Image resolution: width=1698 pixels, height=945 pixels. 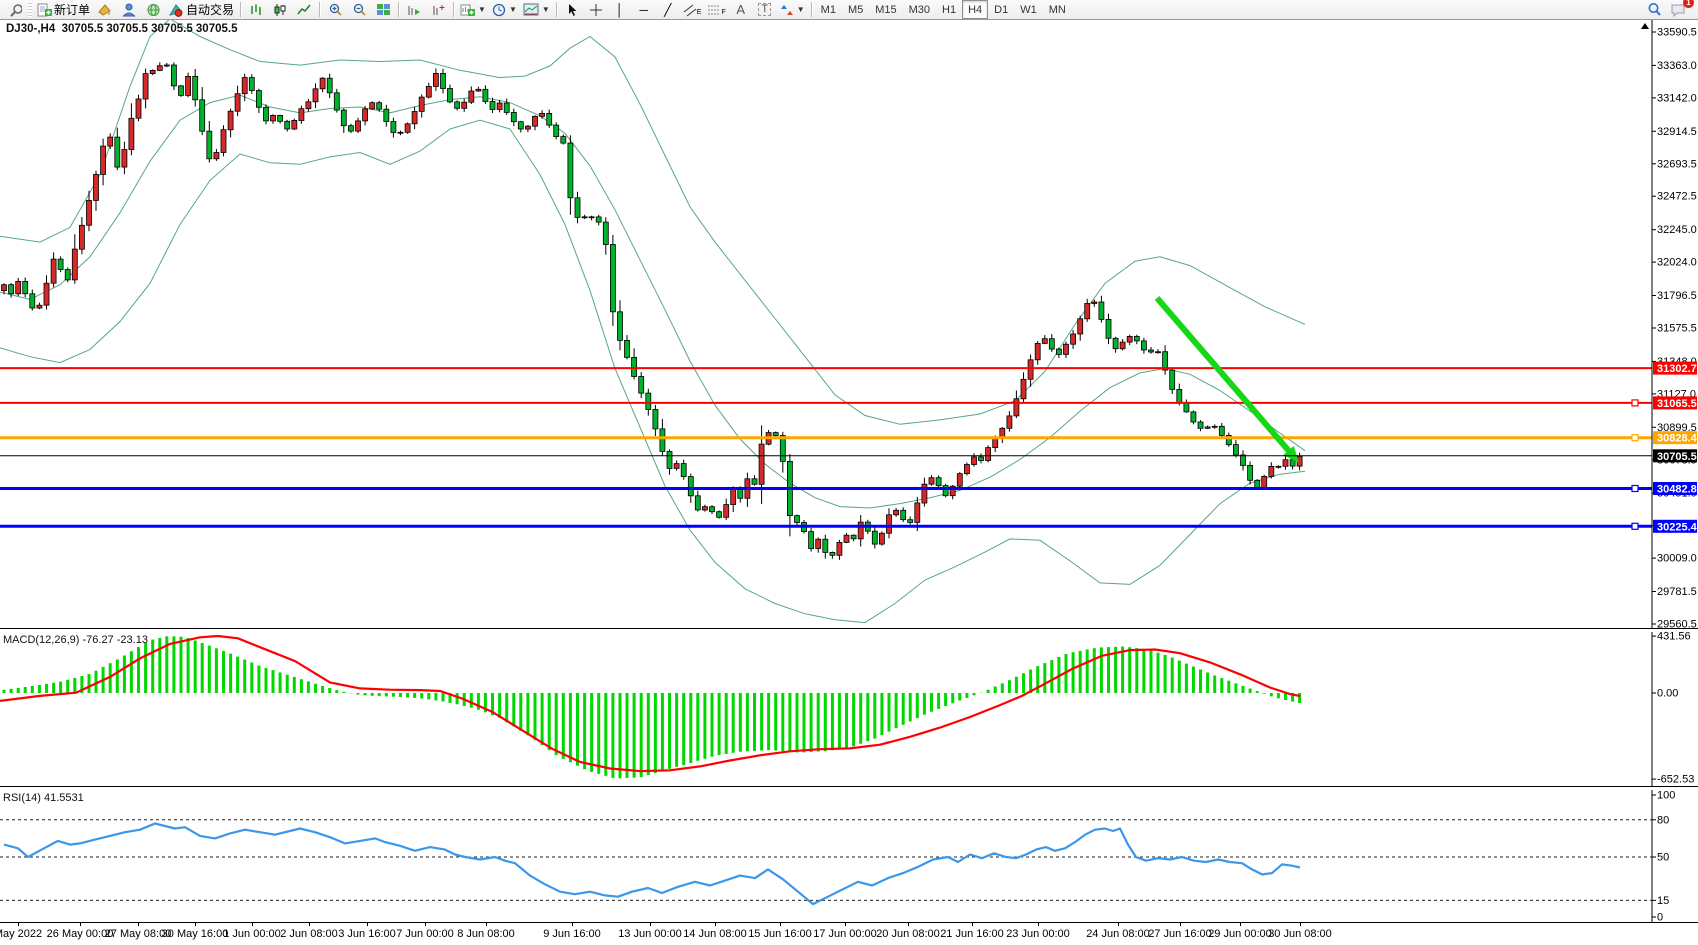 I want to click on new-order-button: 新订单, so click(x=63, y=10).